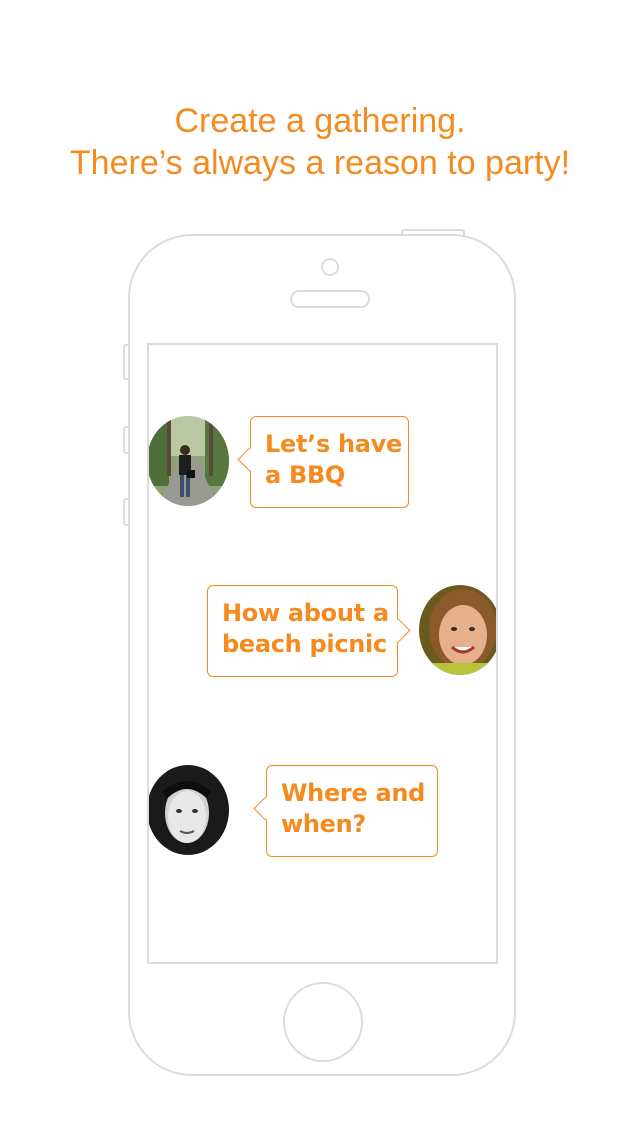 The width and height of the screenshot is (640, 1136). Describe the element at coordinates (324, 824) in the screenshot. I see `chat-bubble-3-line-2: when?` at that location.